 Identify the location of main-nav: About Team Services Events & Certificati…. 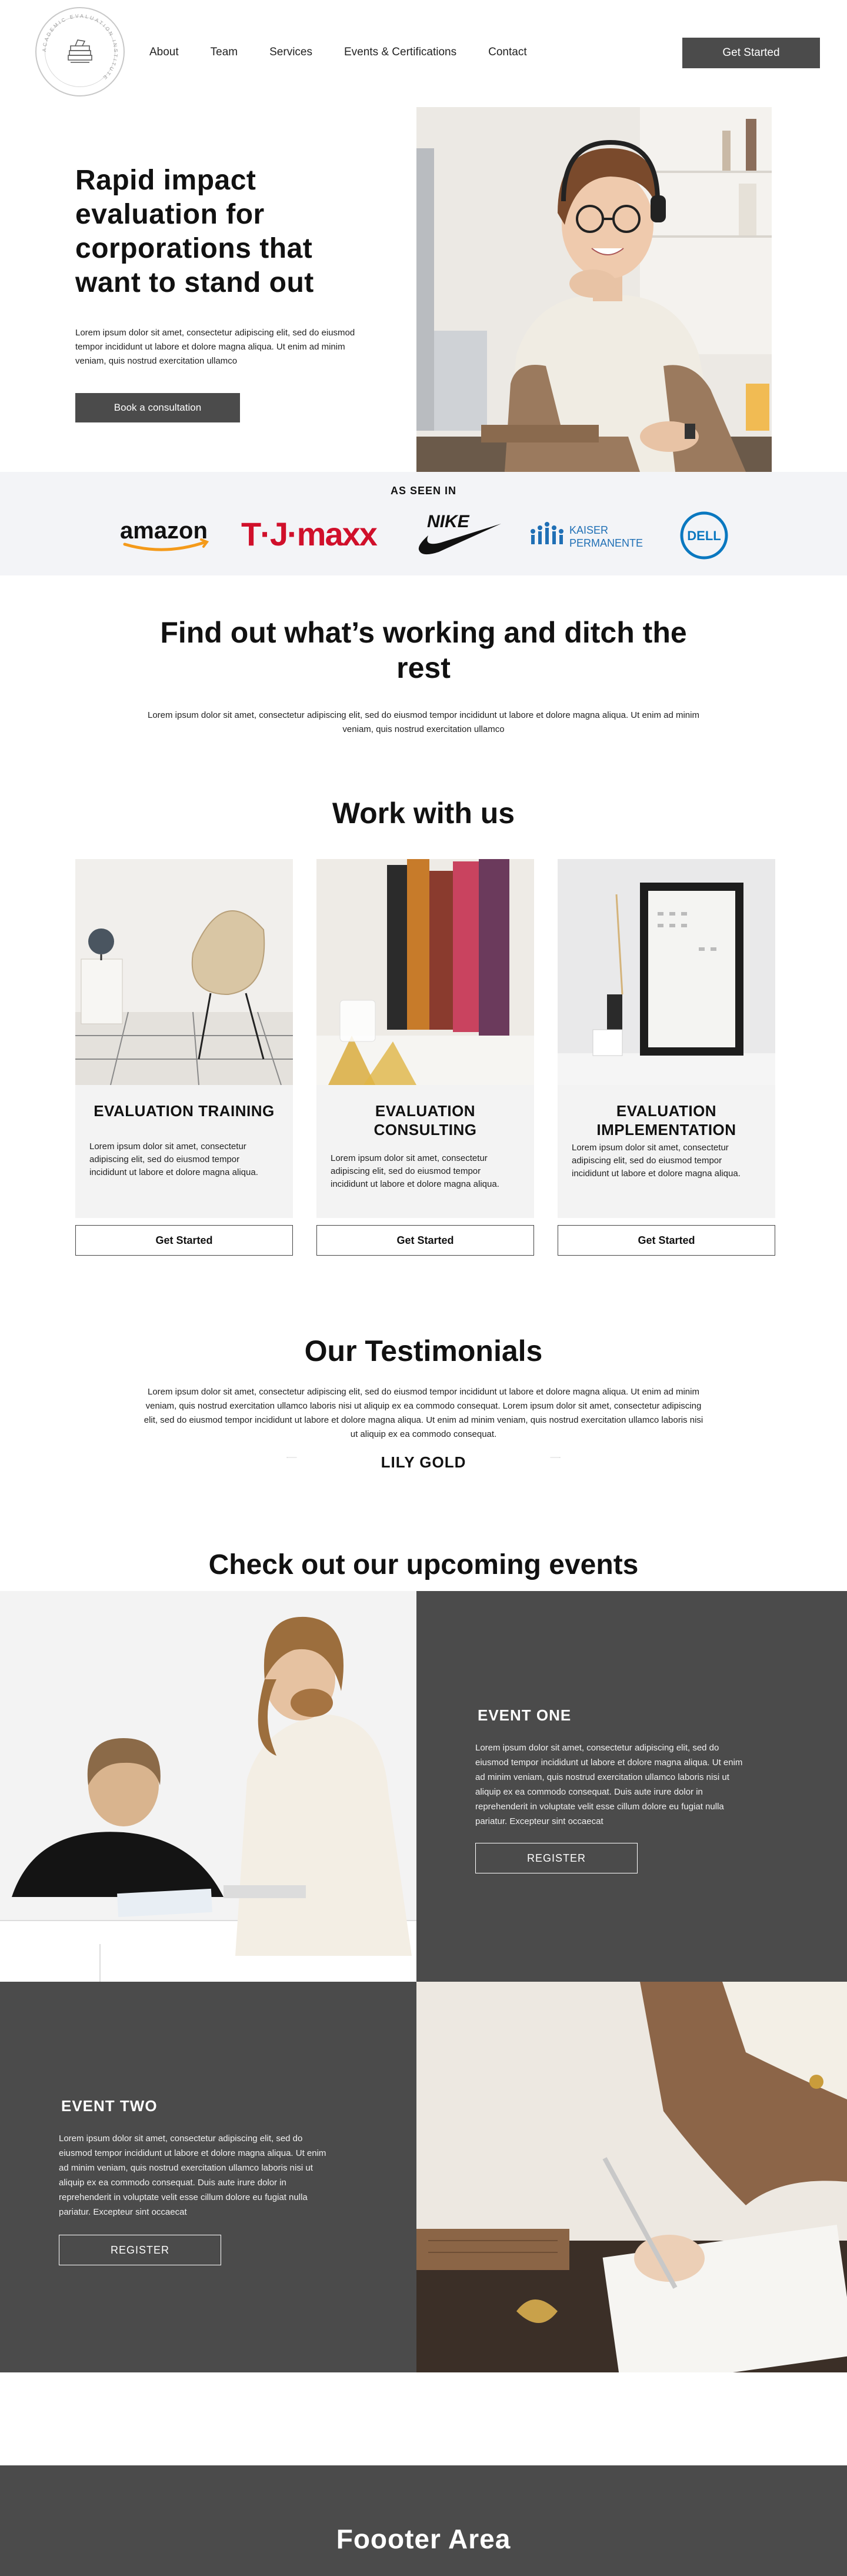
(354, 52).